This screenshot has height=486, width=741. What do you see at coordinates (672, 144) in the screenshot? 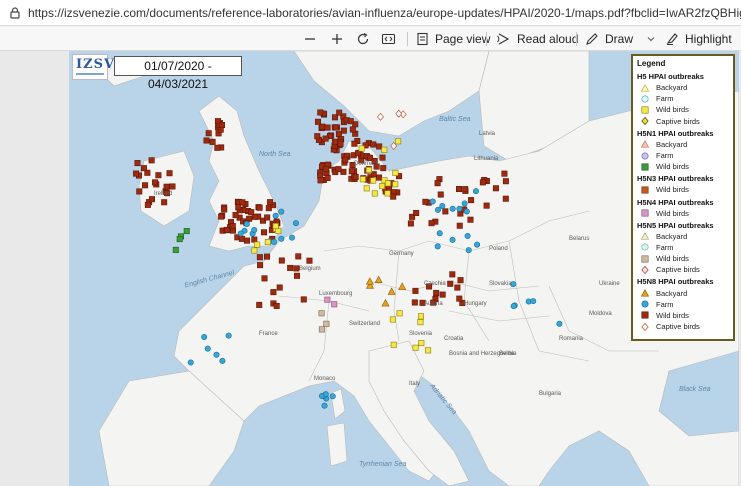
I see `legend-item-label: Backyard` at bounding box center [672, 144].